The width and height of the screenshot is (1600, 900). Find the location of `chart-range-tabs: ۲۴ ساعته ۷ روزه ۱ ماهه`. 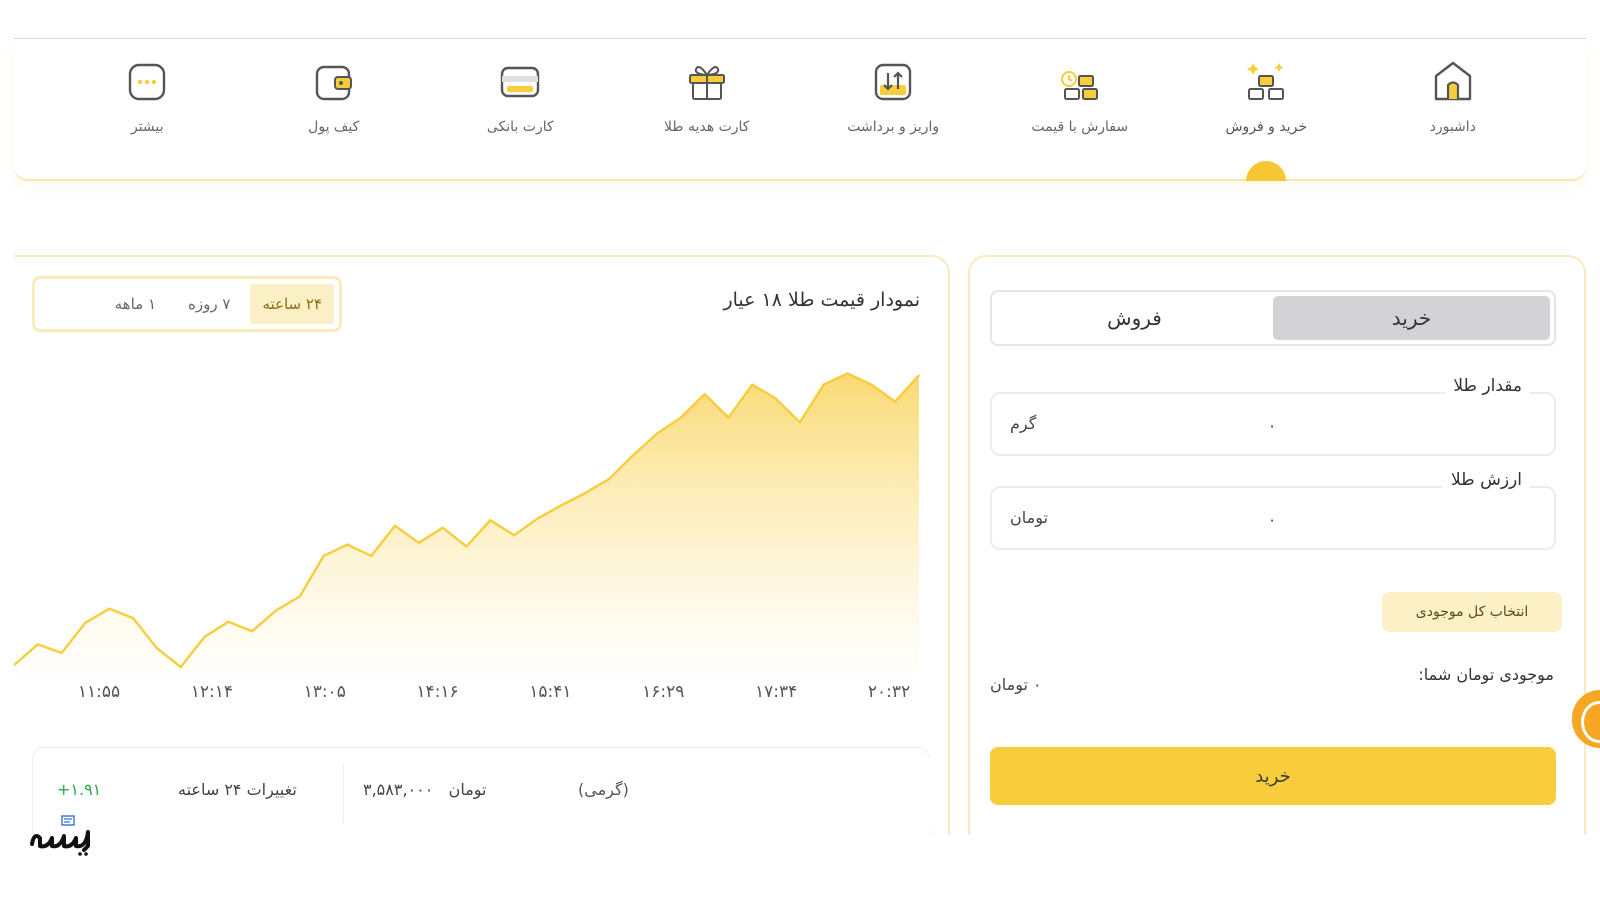

chart-range-tabs: ۲۴ ساعته ۷ روزه ۱ ماهه is located at coordinates (187, 304).